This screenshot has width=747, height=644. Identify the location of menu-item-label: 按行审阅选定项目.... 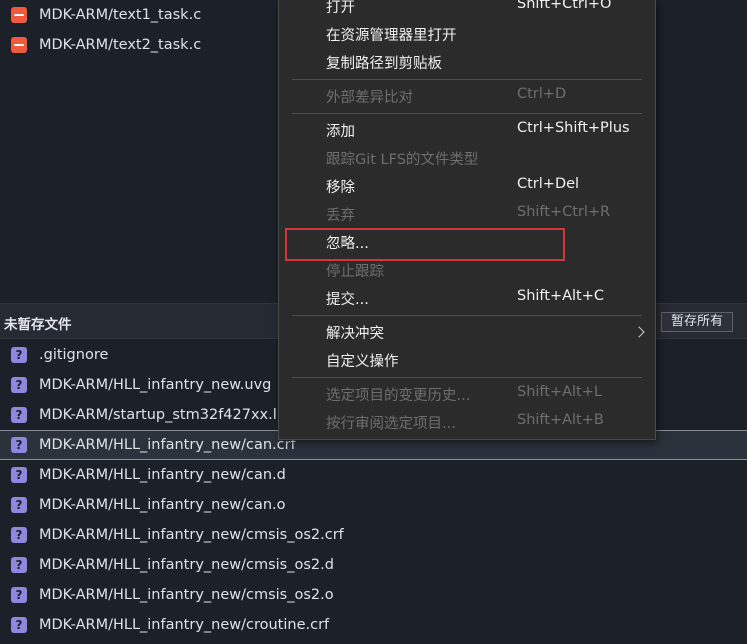
(391, 424).